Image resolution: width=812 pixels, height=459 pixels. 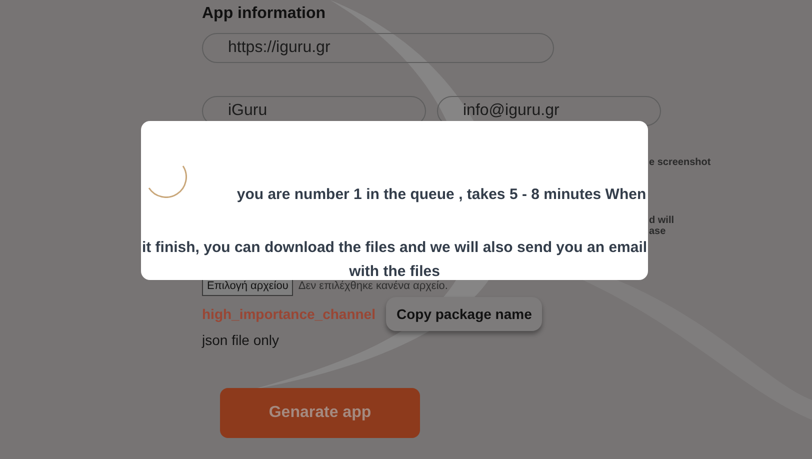 I want to click on section-title: App information, so click(x=264, y=14).